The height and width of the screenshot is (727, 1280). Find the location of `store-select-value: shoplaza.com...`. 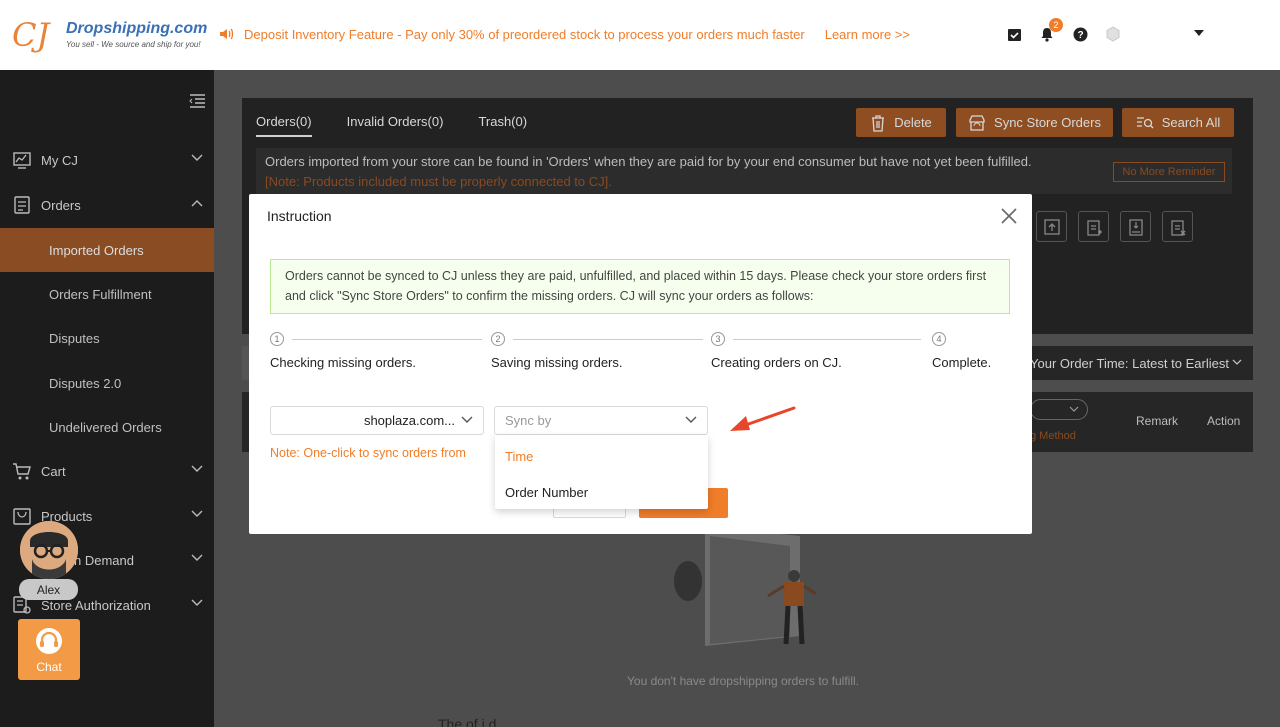

store-select-value: shoplaza.com... is located at coordinates (409, 420).